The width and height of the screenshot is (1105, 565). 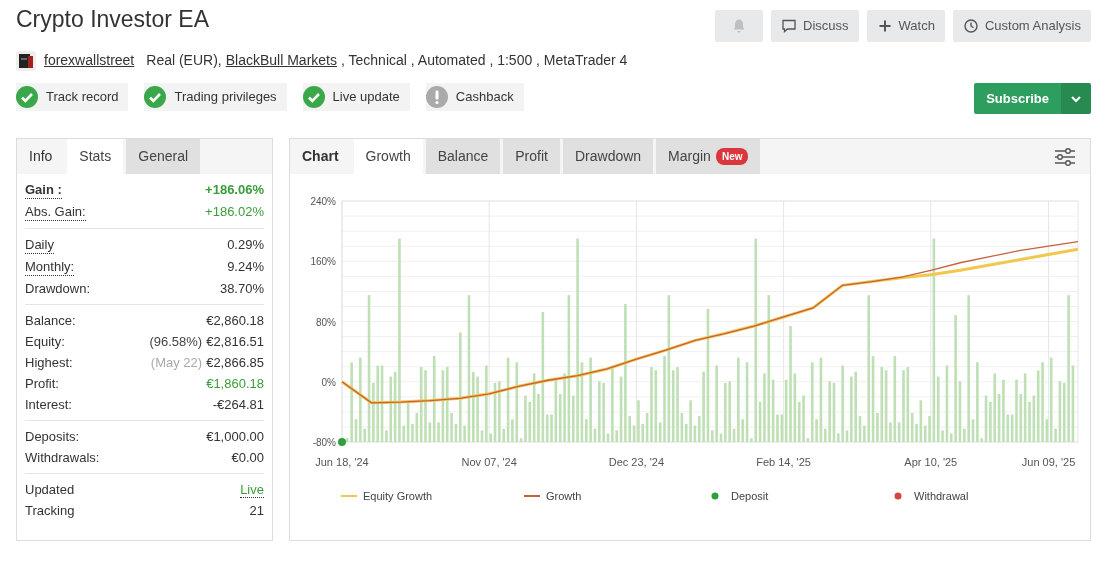 What do you see at coordinates (398, 496) in the screenshot?
I see `legend-label: Equity Growth` at bounding box center [398, 496].